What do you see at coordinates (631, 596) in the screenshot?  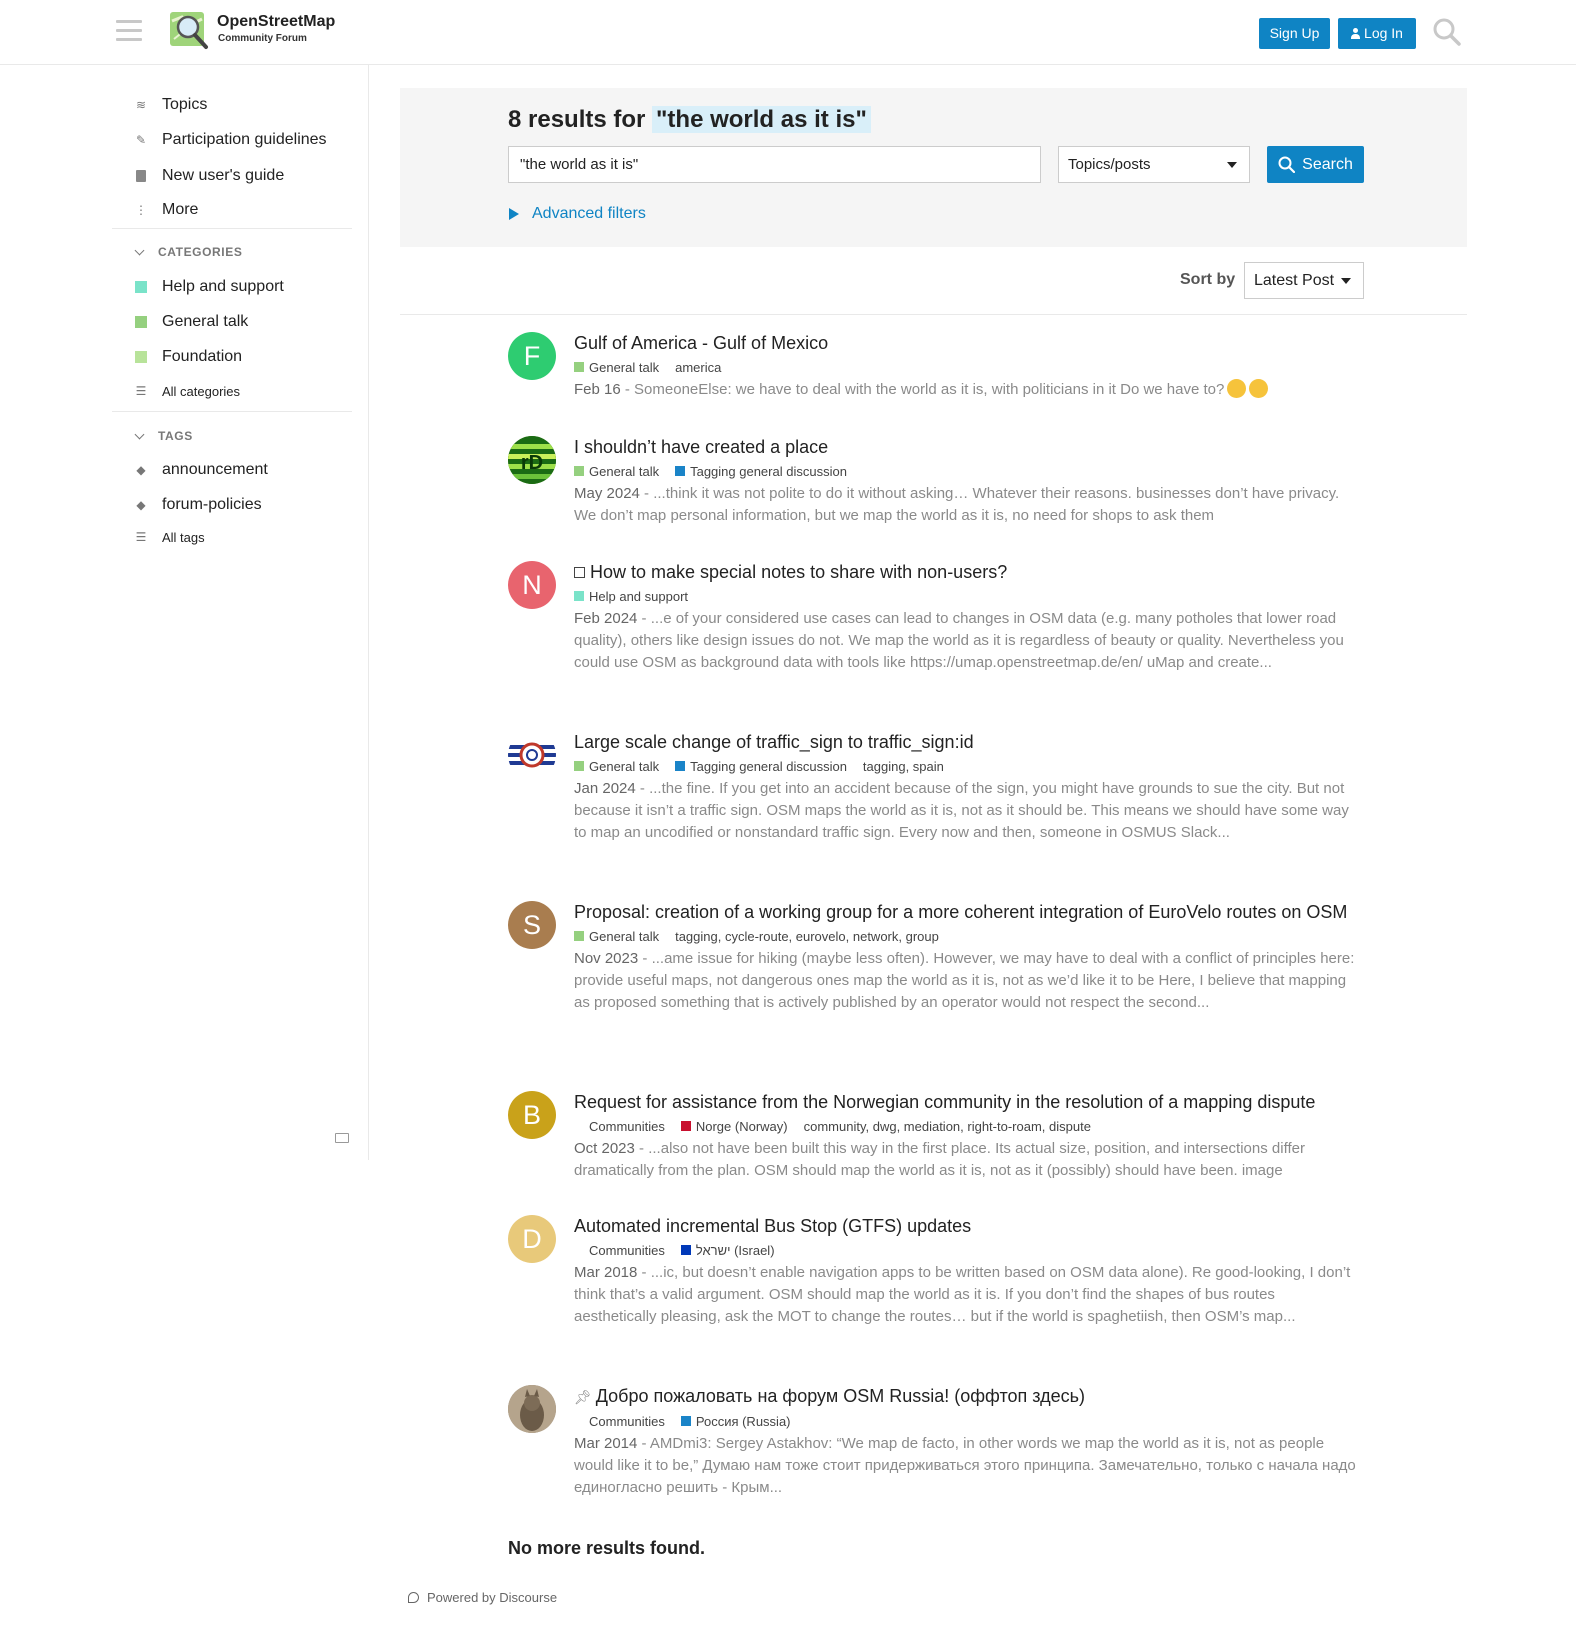 I see `result-category: Help and support` at bounding box center [631, 596].